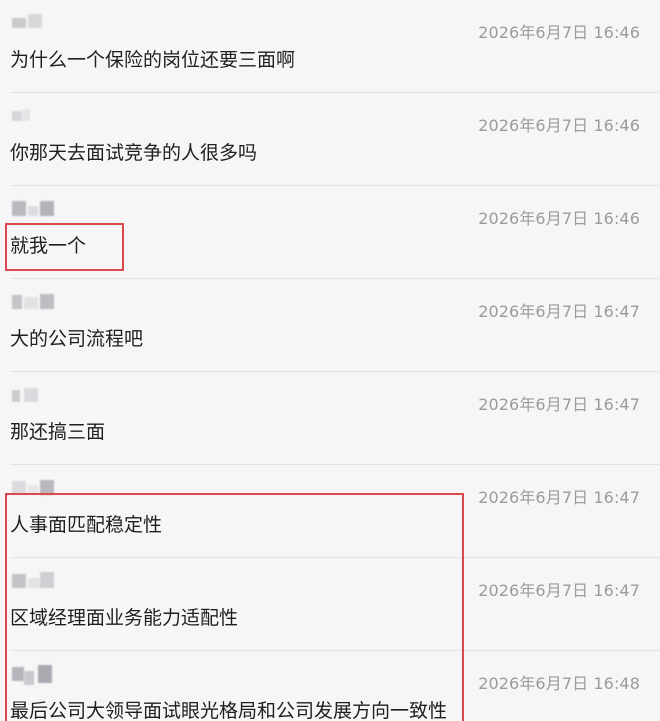 The width and height of the screenshot is (660, 721). What do you see at coordinates (77, 339) in the screenshot?
I see `message-text: 大的公司流程吧` at bounding box center [77, 339].